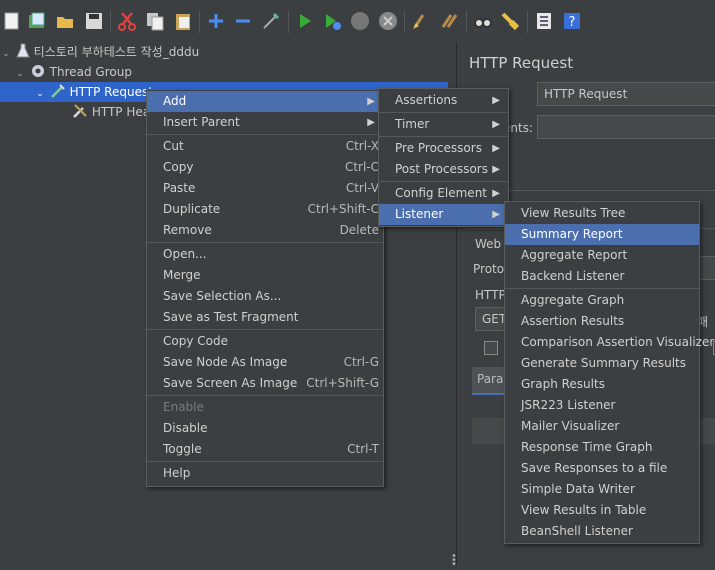 The height and width of the screenshot is (570, 715). Describe the element at coordinates (438, 148) in the screenshot. I see `menu-item-label: Pre Processors` at that location.